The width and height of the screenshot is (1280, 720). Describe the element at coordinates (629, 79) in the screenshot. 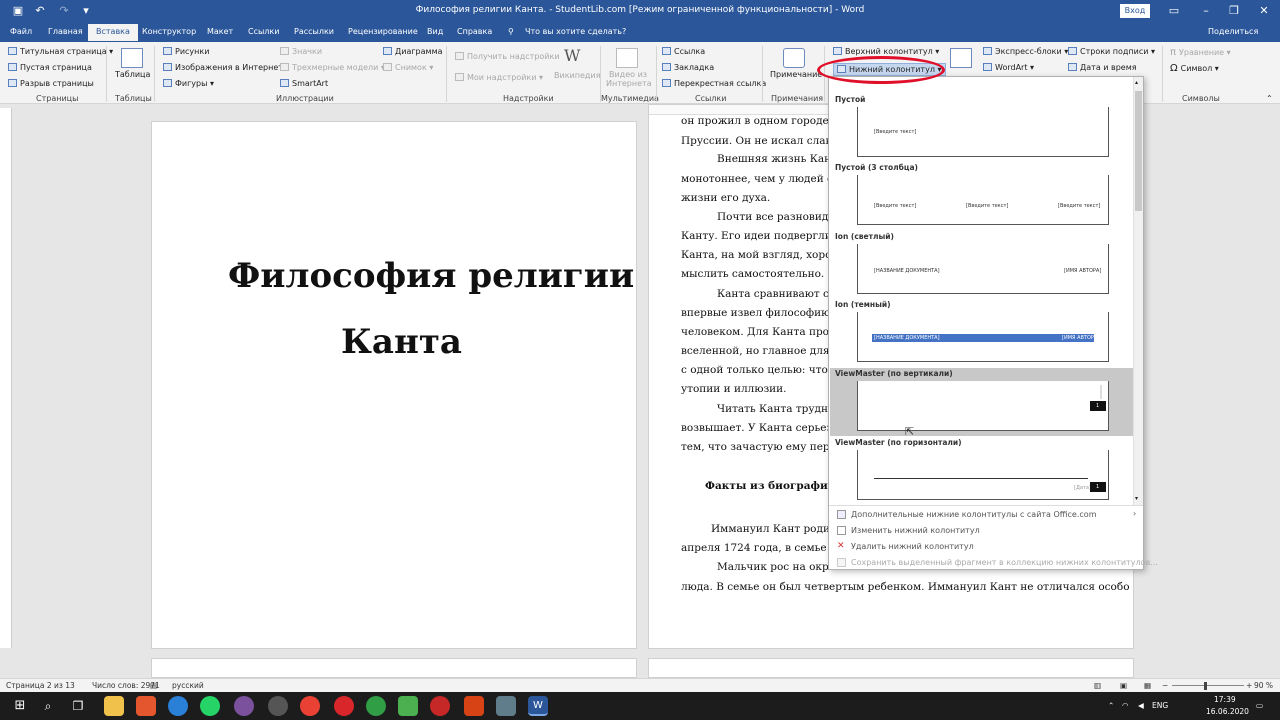

I see `online-video-button: Видео из Интернета` at that location.